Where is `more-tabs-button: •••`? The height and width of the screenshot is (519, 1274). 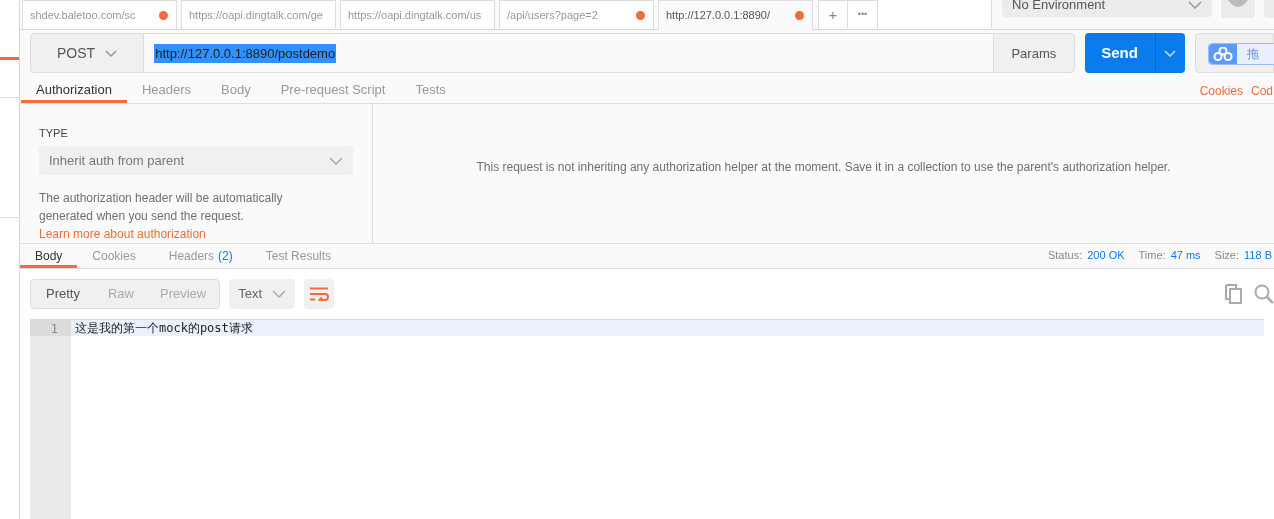
more-tabs-button: ••• is located at coordinates (862, 15).